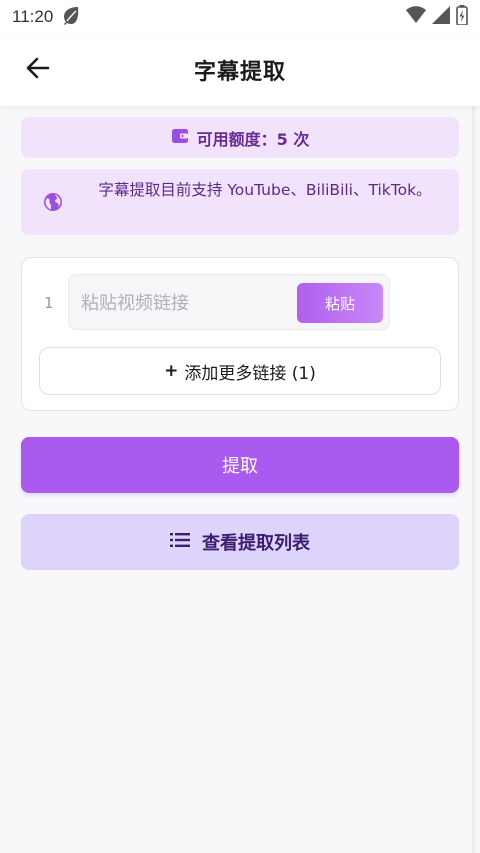  Describe the element at coordinates (250, 373) in the screenshot. I see `add-more-links-label: 添加更多链接 (1)` at that location.